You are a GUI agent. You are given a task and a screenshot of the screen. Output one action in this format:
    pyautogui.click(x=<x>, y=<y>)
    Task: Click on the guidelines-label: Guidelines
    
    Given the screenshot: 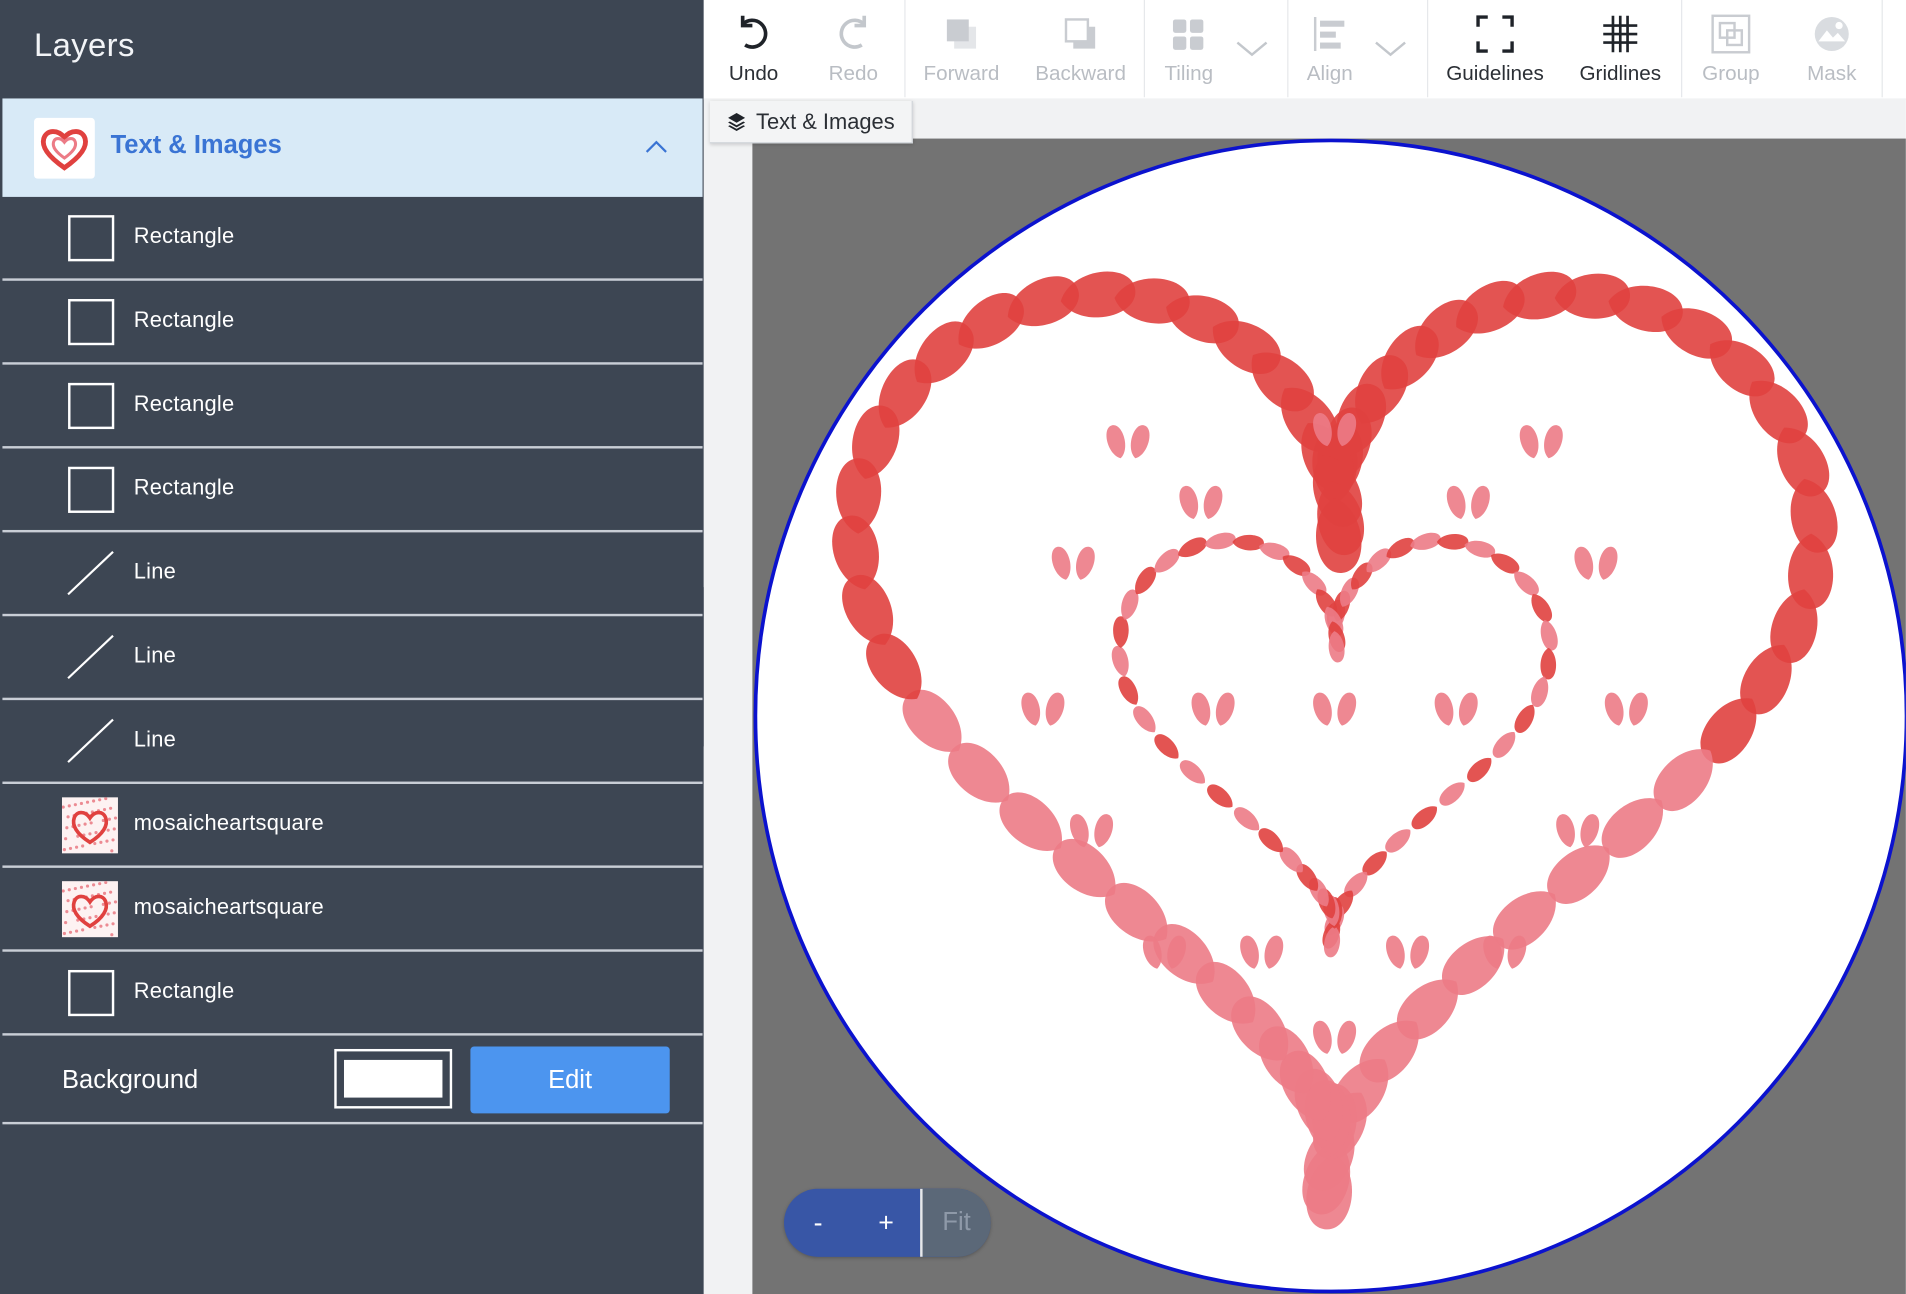 What is the action you would take?
    pyautogui.click(x=1495, y=73)
    